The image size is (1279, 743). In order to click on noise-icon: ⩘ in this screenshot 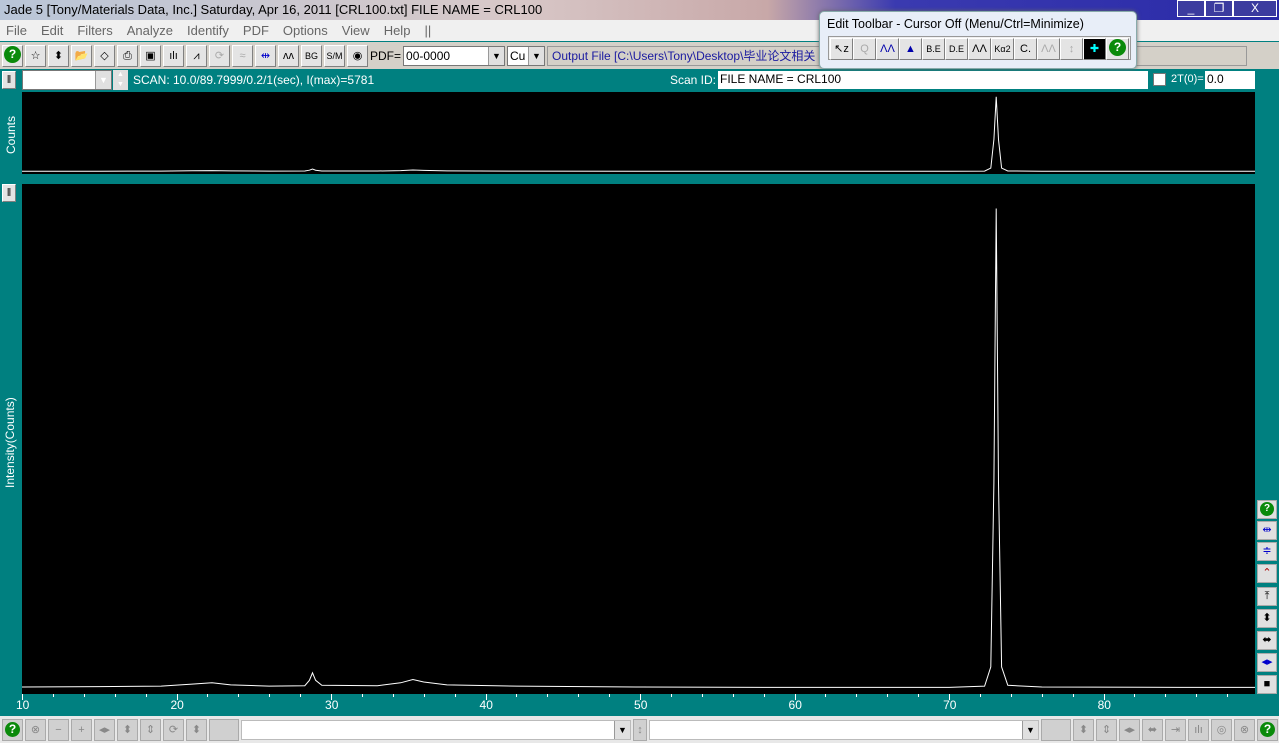, I will do `click(196, 55)`.